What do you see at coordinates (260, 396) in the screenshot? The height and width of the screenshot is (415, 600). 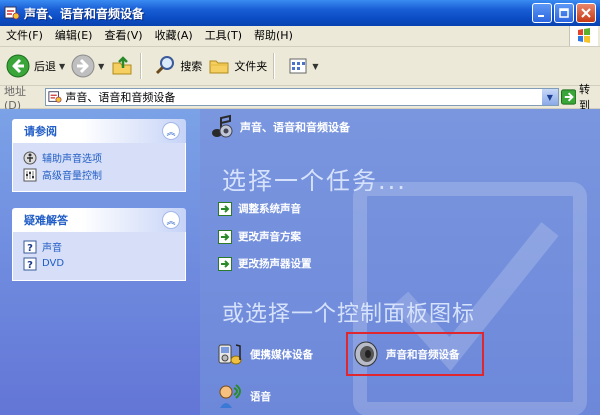 I see `speech-label: 语音` at bounding box center [260, 396].